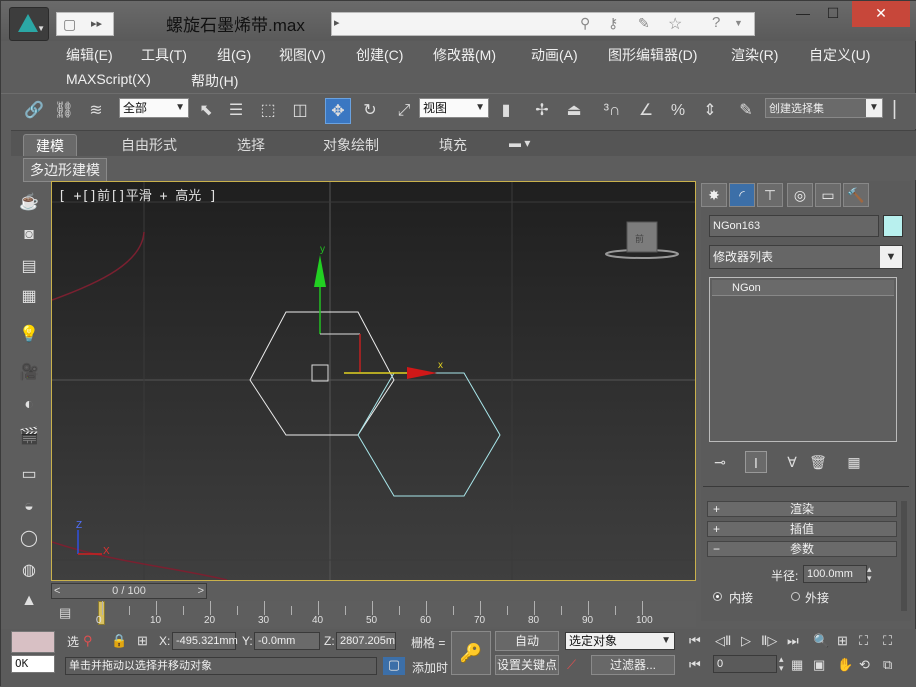 The image size is (916, 687). What do you see at coordinates (98, 266) in the screenshot?
I see `spiral-curve` at bounding box center [98, 266].